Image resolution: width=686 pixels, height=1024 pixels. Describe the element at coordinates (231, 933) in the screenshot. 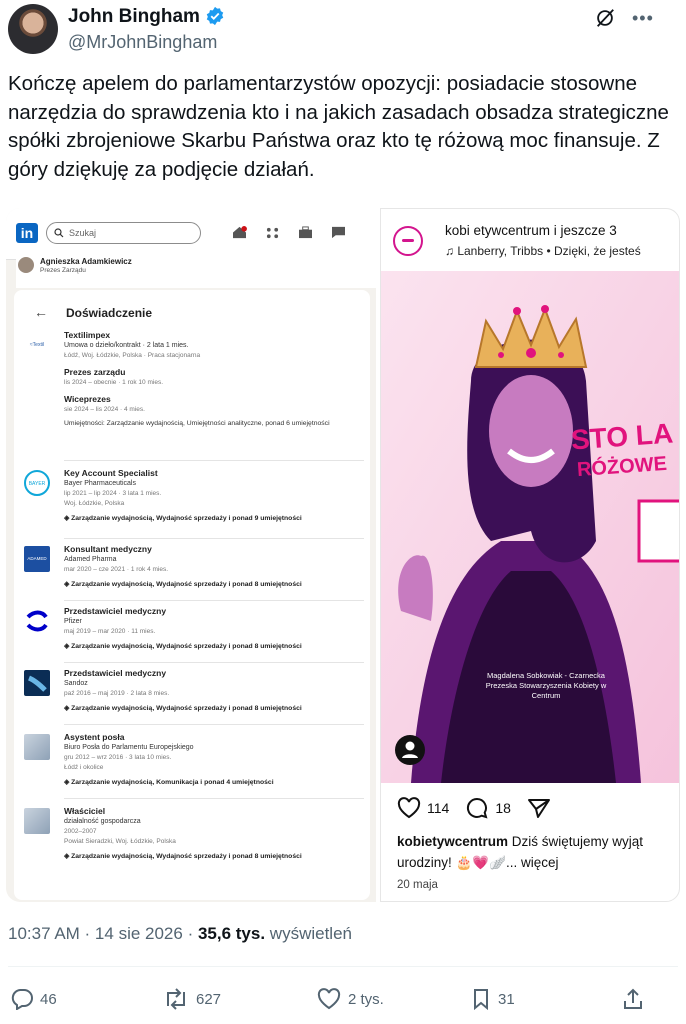

I see `views-count: 35,6 tys.` at that location.